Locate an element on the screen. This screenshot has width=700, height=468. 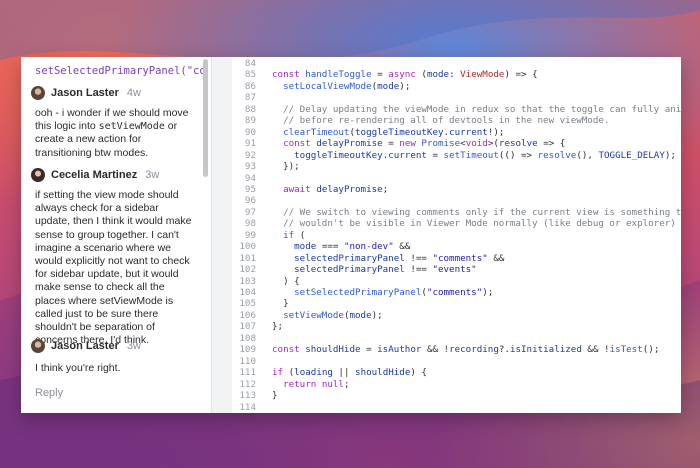
line-number: 105 is located at coordinates (244, 303).